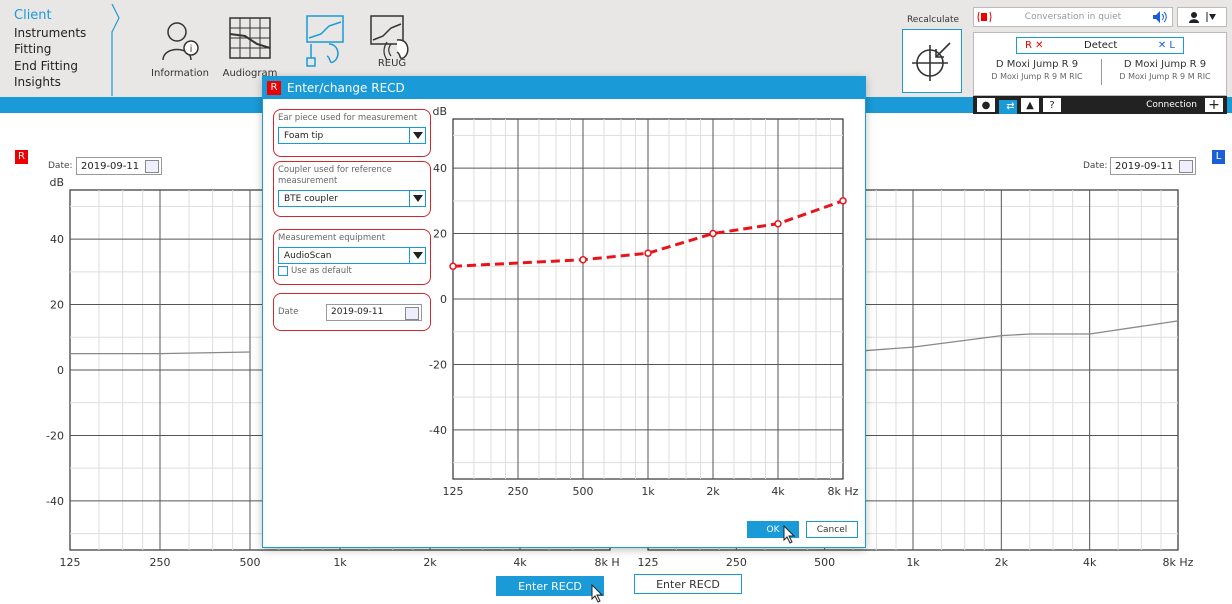 This screenshot has width=1232, height=604. I want to click on left-ear-badge: L, so click(1218, 157).